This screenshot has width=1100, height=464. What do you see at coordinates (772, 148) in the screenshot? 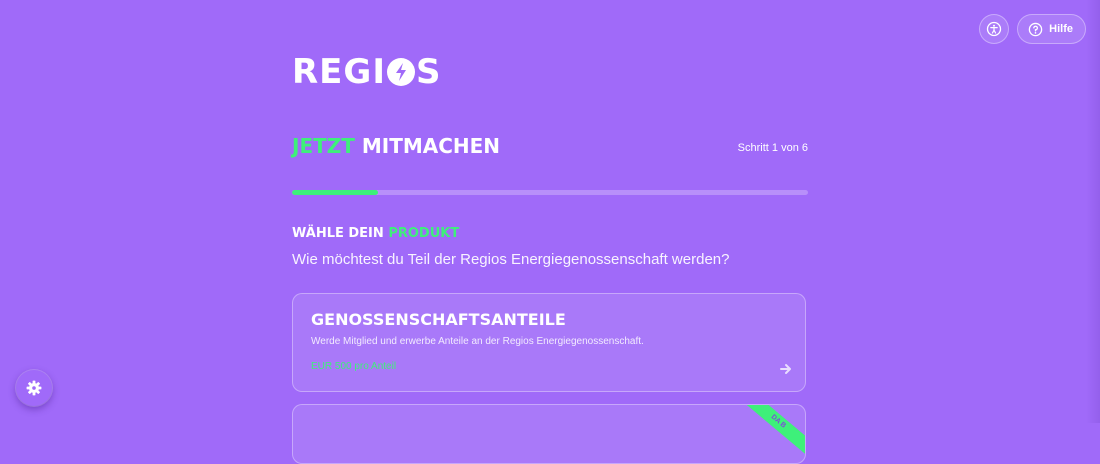
I see `step-indicator: Schritt 1 von 6` at bounding box center [772, 148].